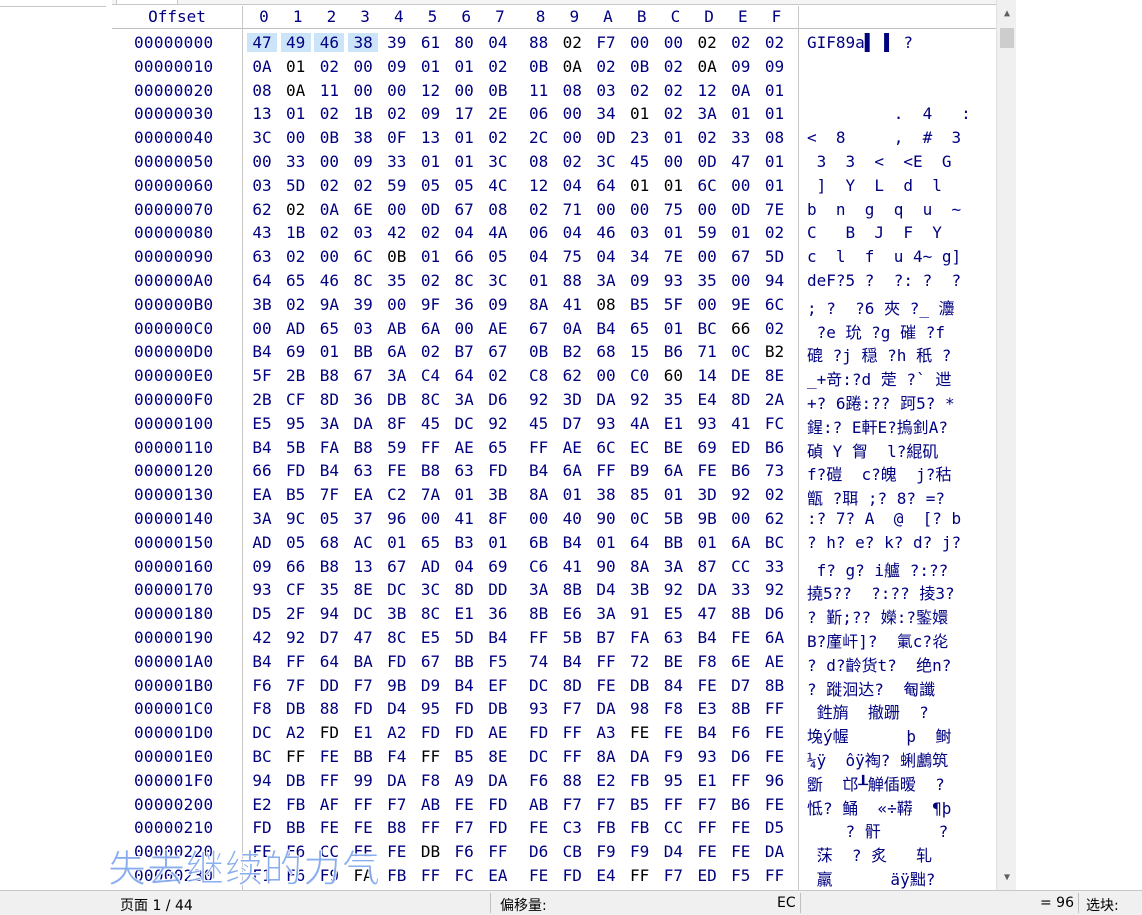  I want to click on byte-cell: BB, so click(363, 756).